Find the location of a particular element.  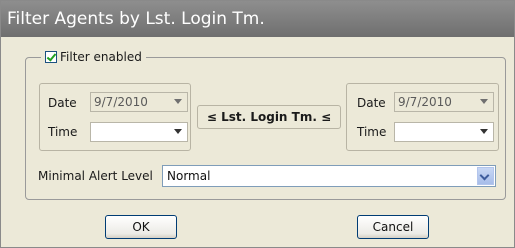

alert-level-select: Normal is located at coordinates (329, 176).